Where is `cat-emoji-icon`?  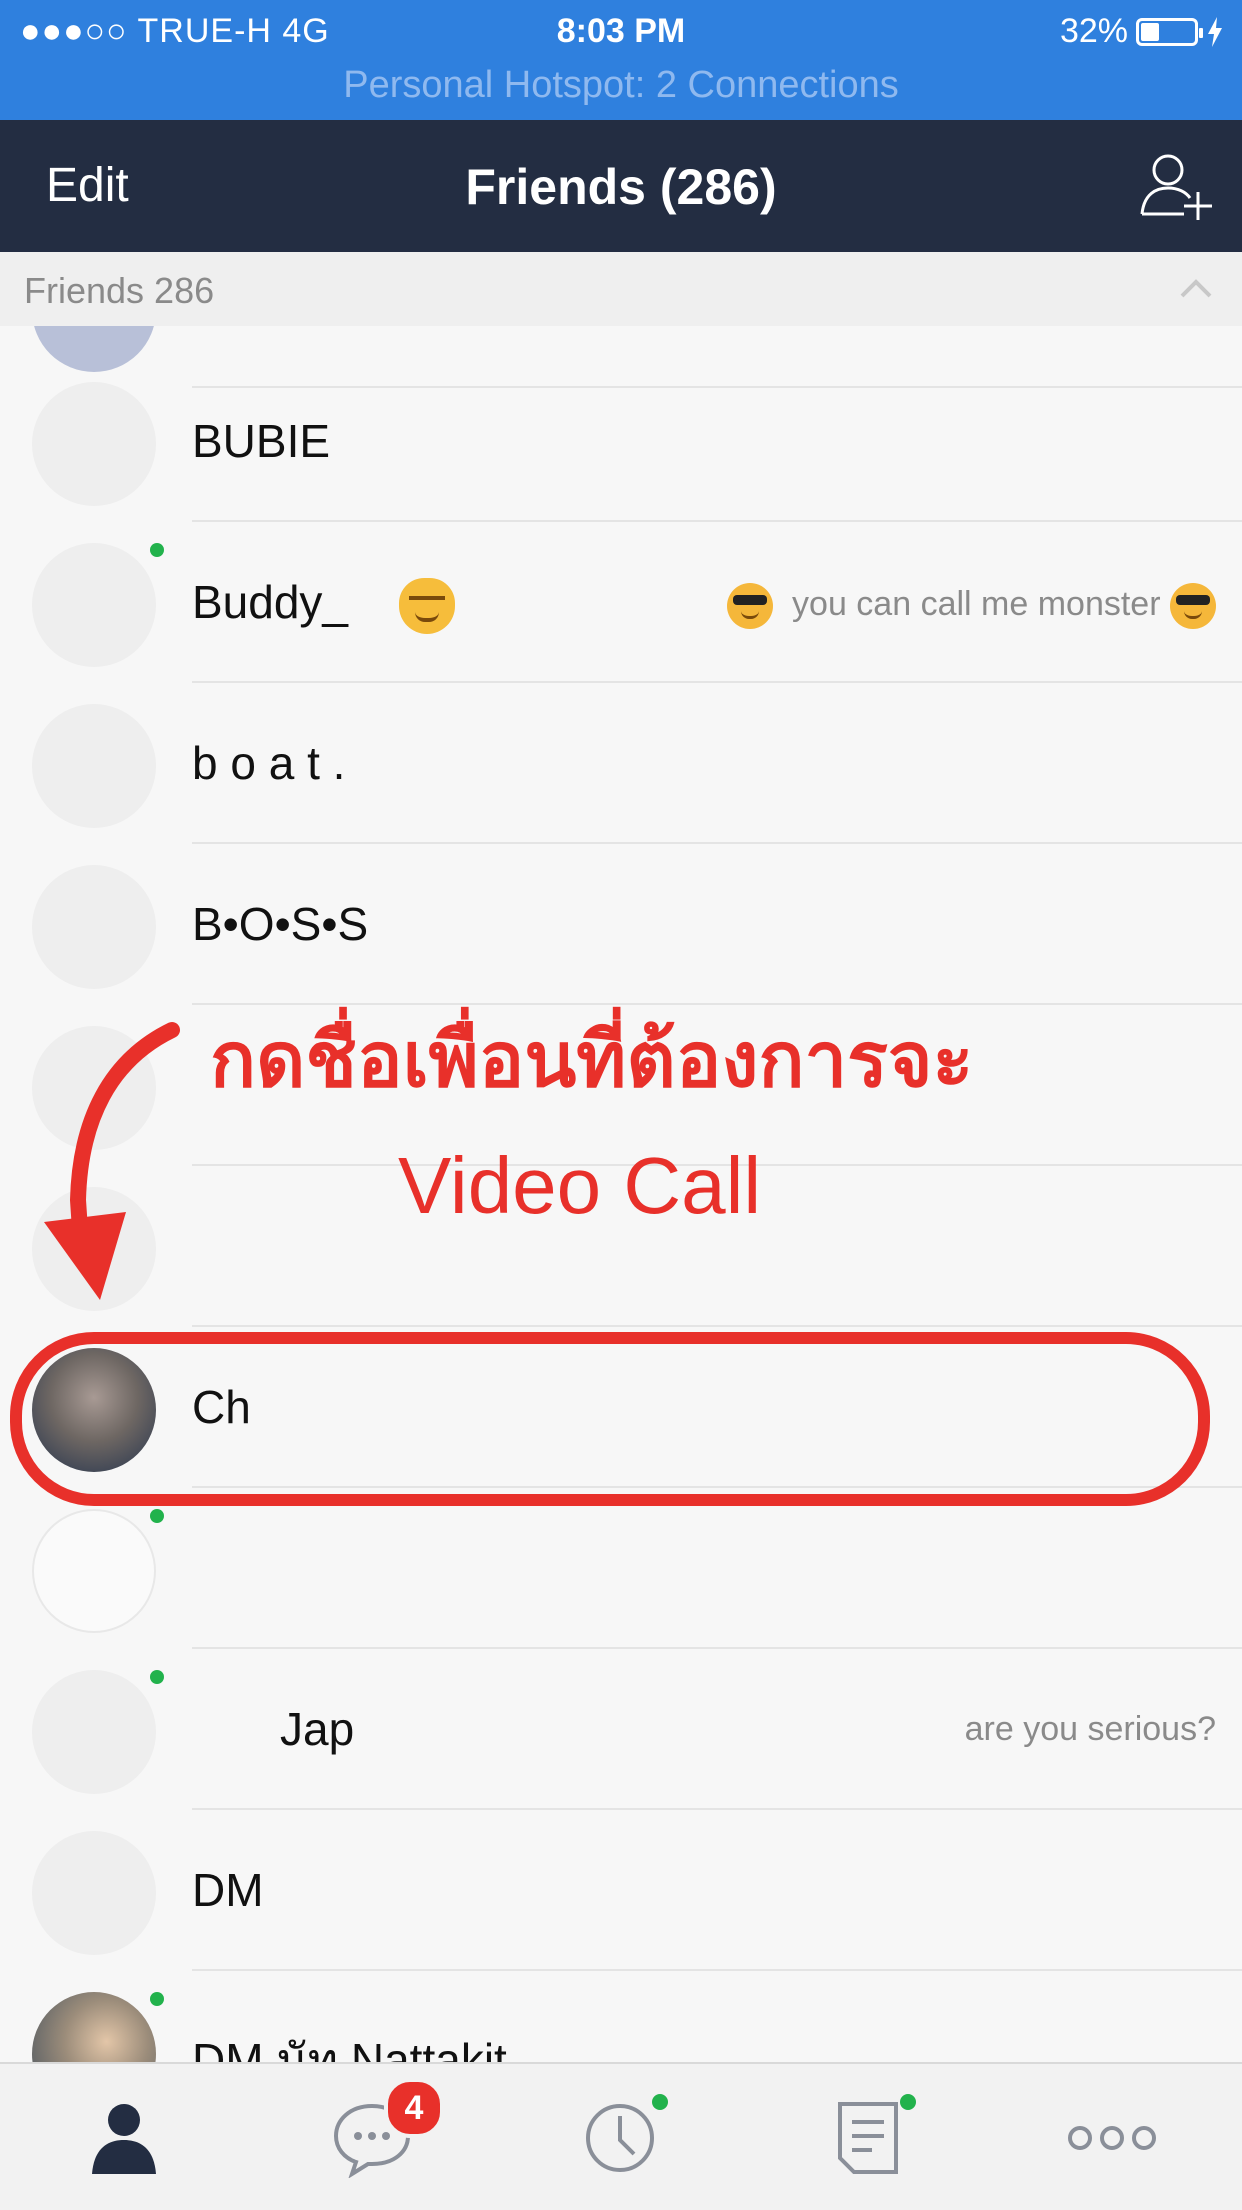
cat-emoji-icon is located at coordinates (427, 605).